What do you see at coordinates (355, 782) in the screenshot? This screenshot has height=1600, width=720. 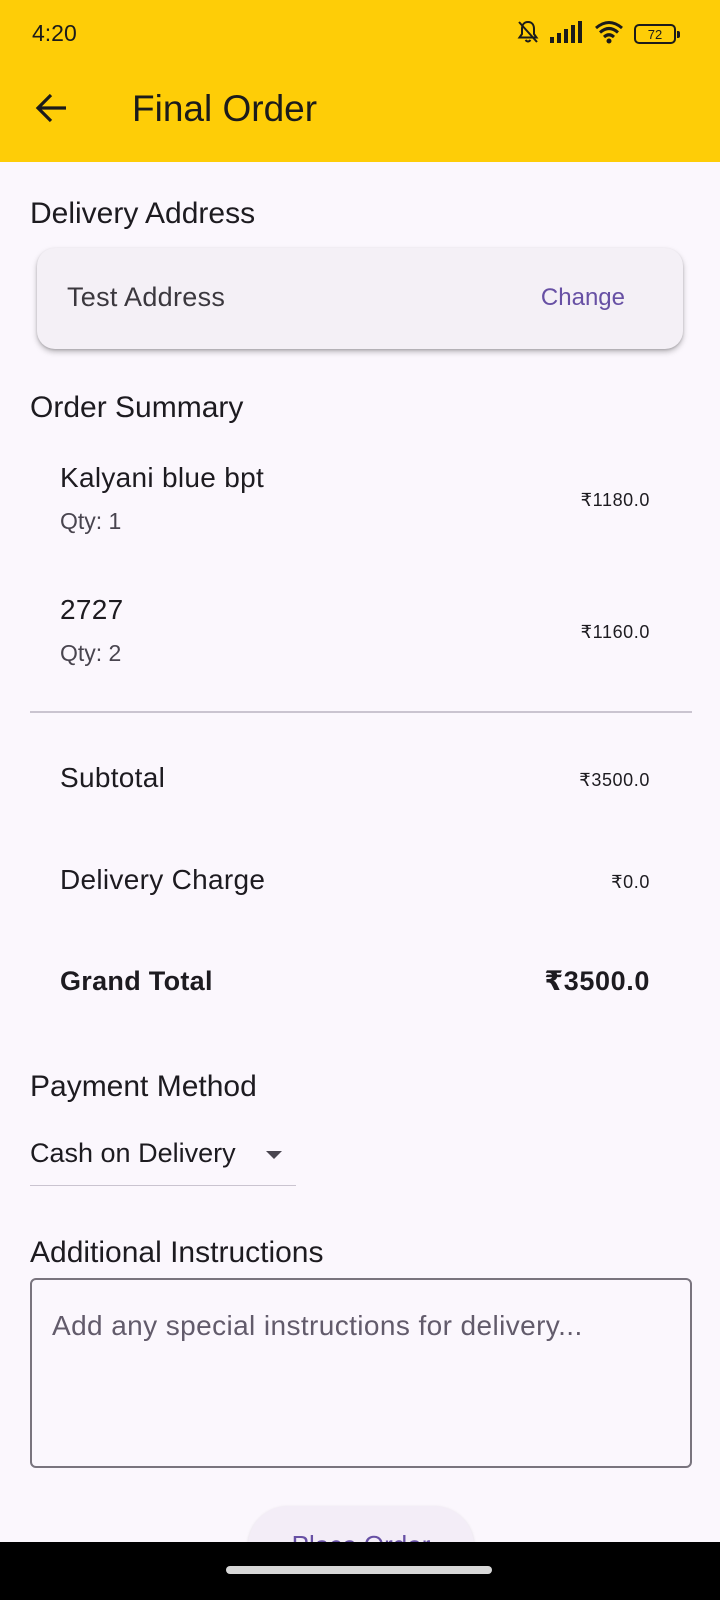 I see `subtotal-row: Subtotal ₹3500.0` at bounding box center [355, 782].